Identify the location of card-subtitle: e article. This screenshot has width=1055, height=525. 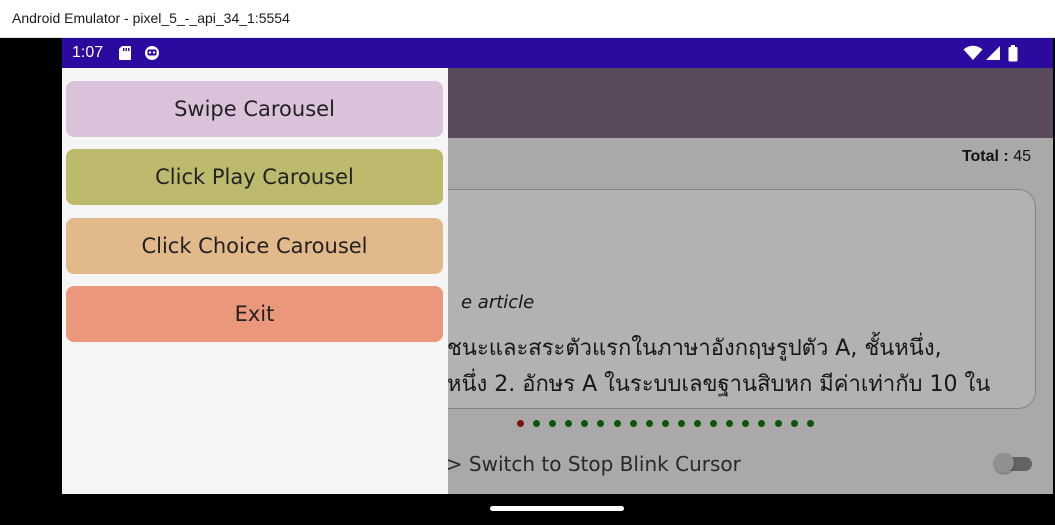
(498, 302).